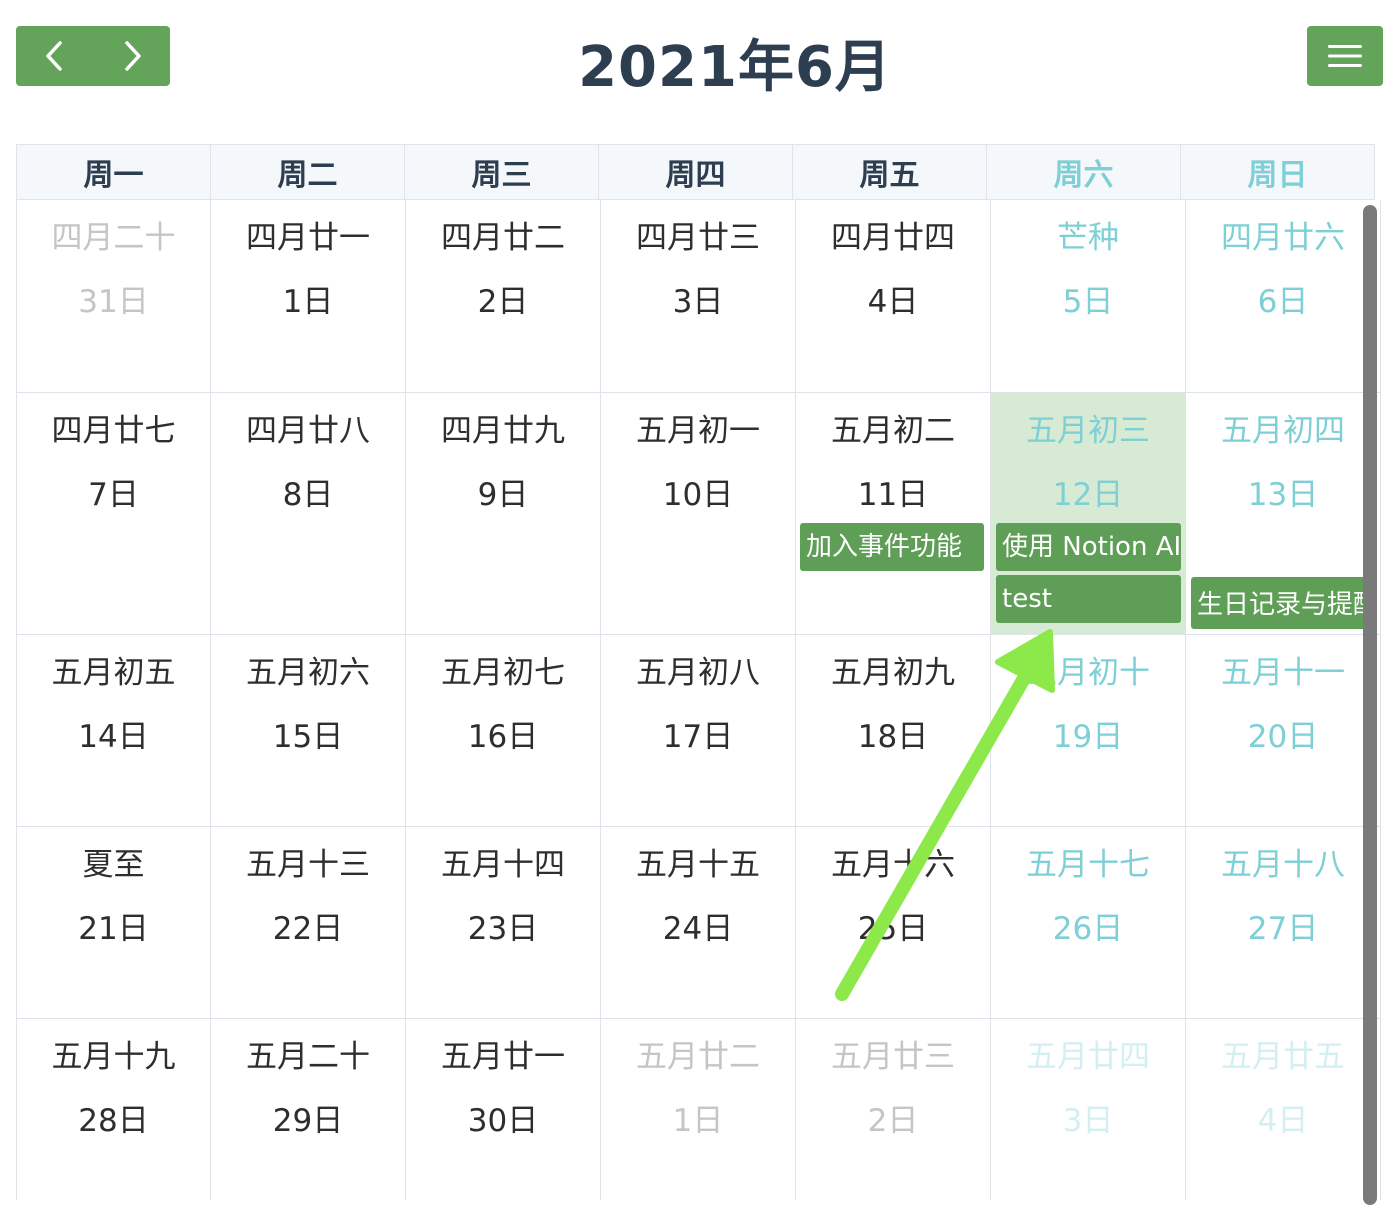  Describe the element at coordinates (1283, 495) in the screenshot. I see `day-number: 13日` at that location.